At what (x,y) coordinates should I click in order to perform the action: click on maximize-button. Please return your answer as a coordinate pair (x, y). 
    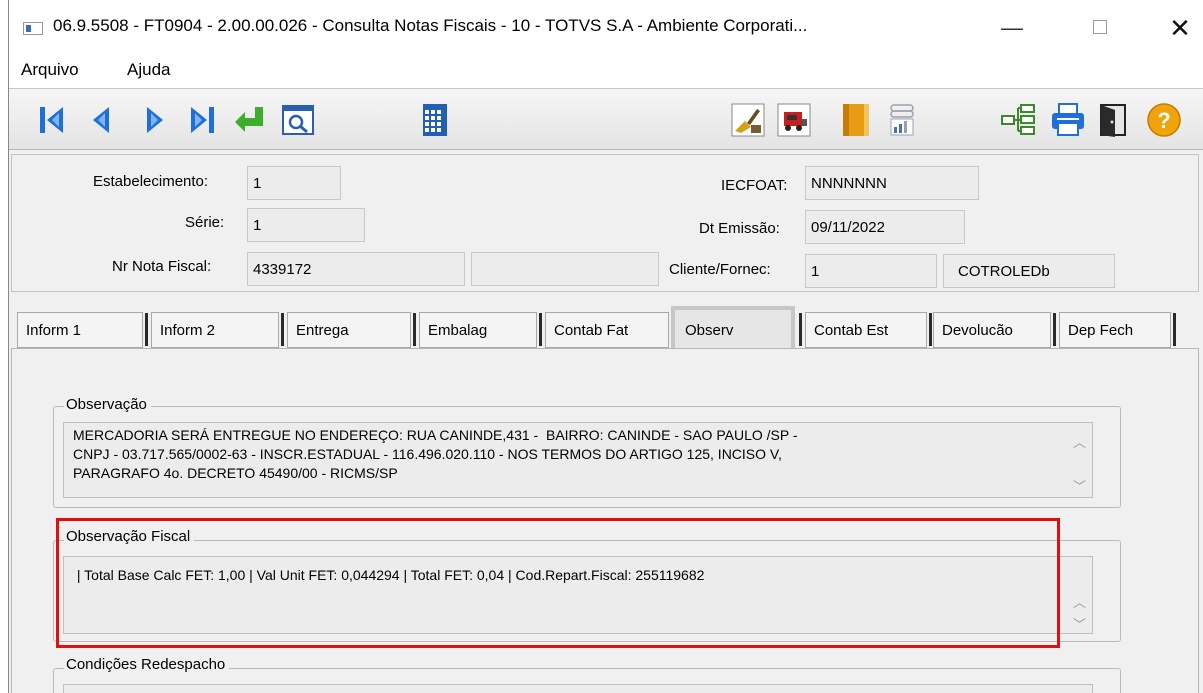
    Looking at the image, I should click on (1100, 28).